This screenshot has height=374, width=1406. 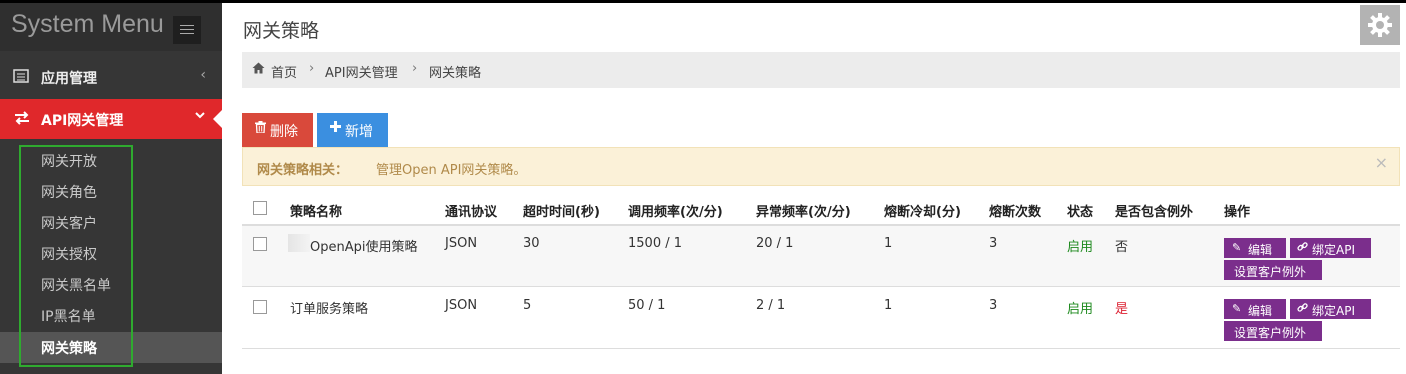 What do you see at coordinates (364, 247) in the screenshot?
I see `policy-name: OpenApi使用策略` at bounding box center [364, 247].